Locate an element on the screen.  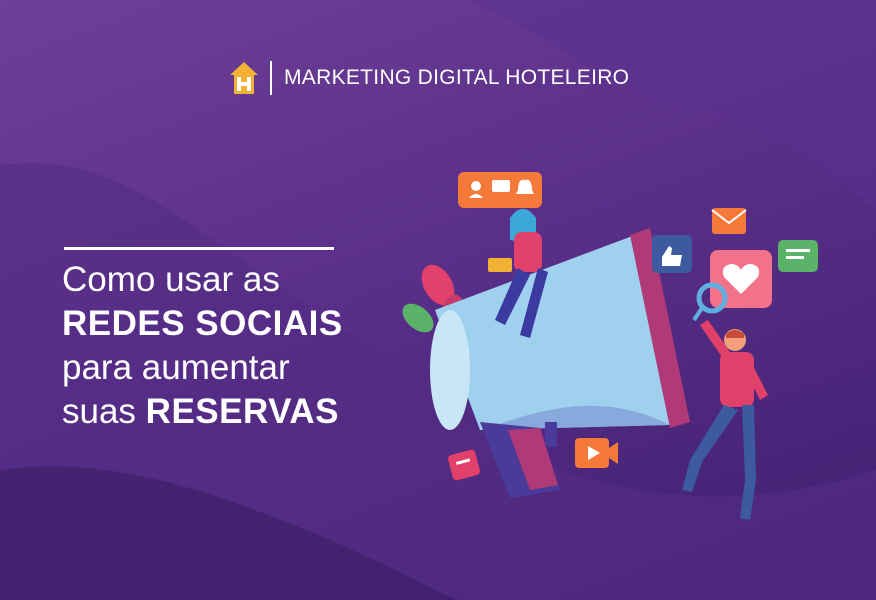
mail-icon is located at coordinates (729, 221).